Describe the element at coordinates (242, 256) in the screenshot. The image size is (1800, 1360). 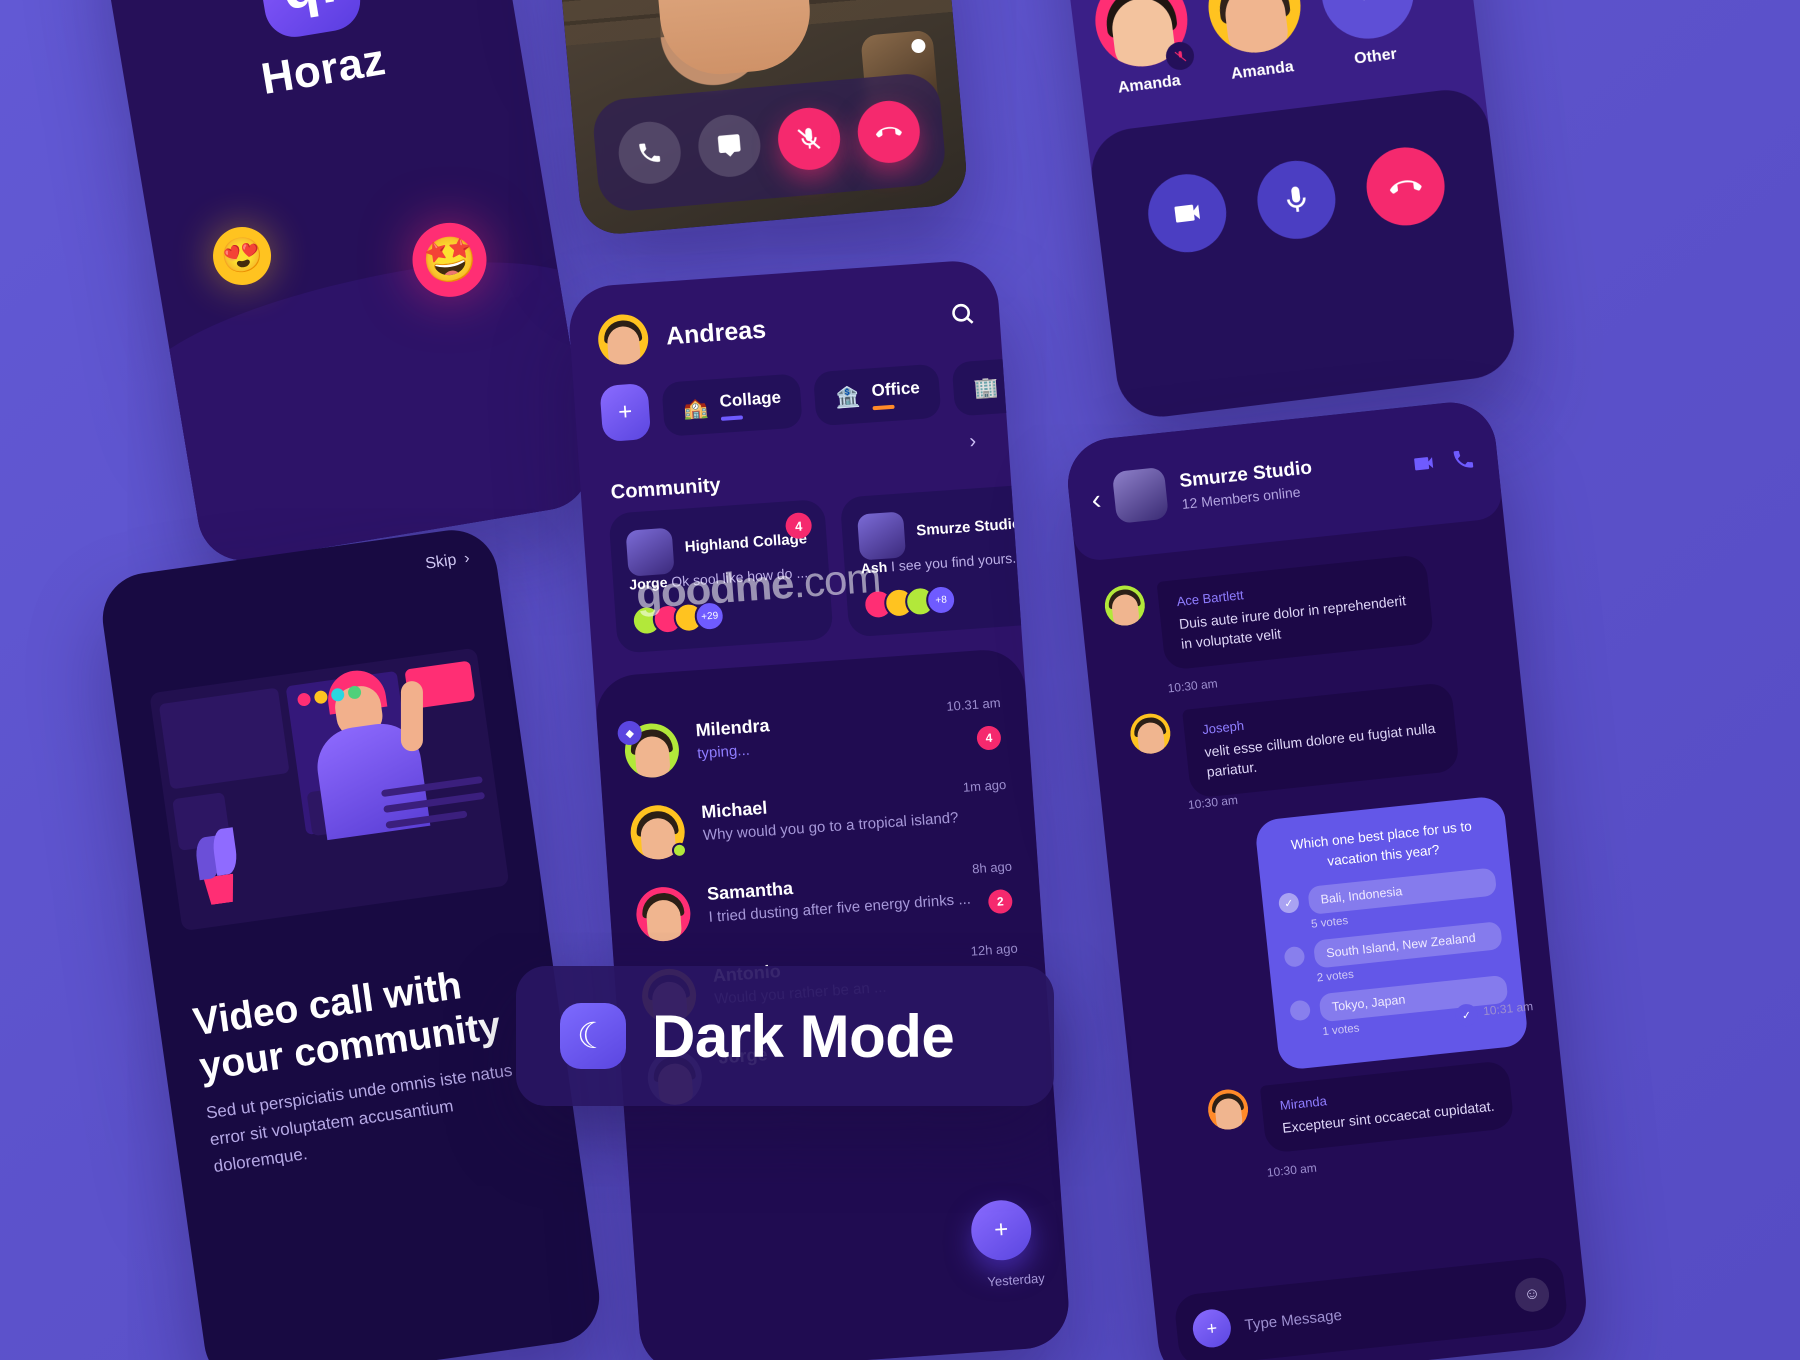
I see `heart-eyes-emoji-icon: 😍` at that location.